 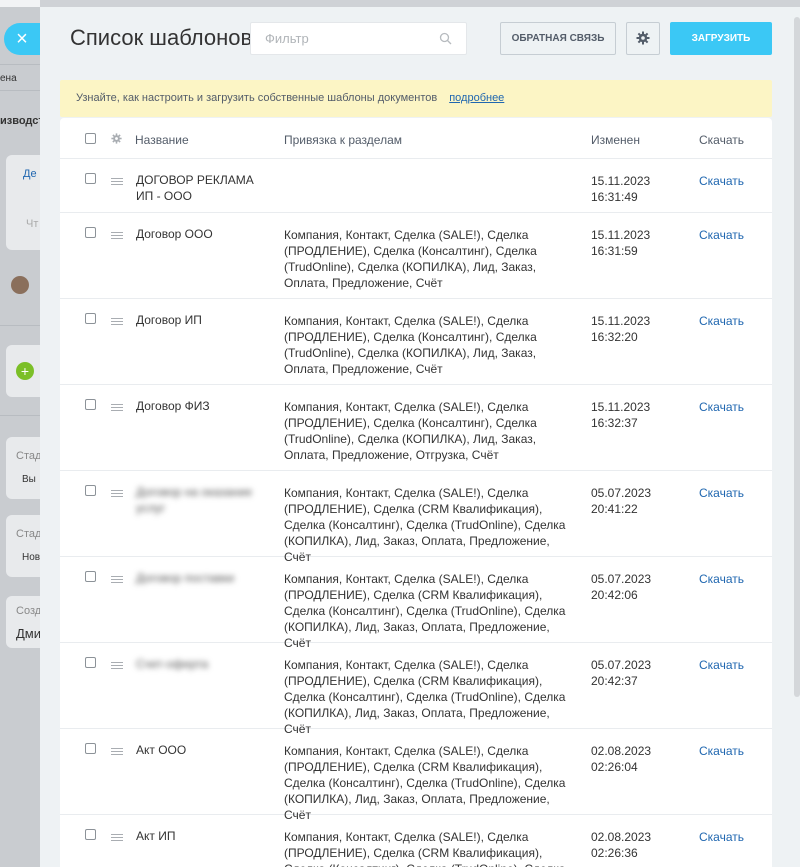 I want to click on bg-input: Чт, so click(x=32, y=224).